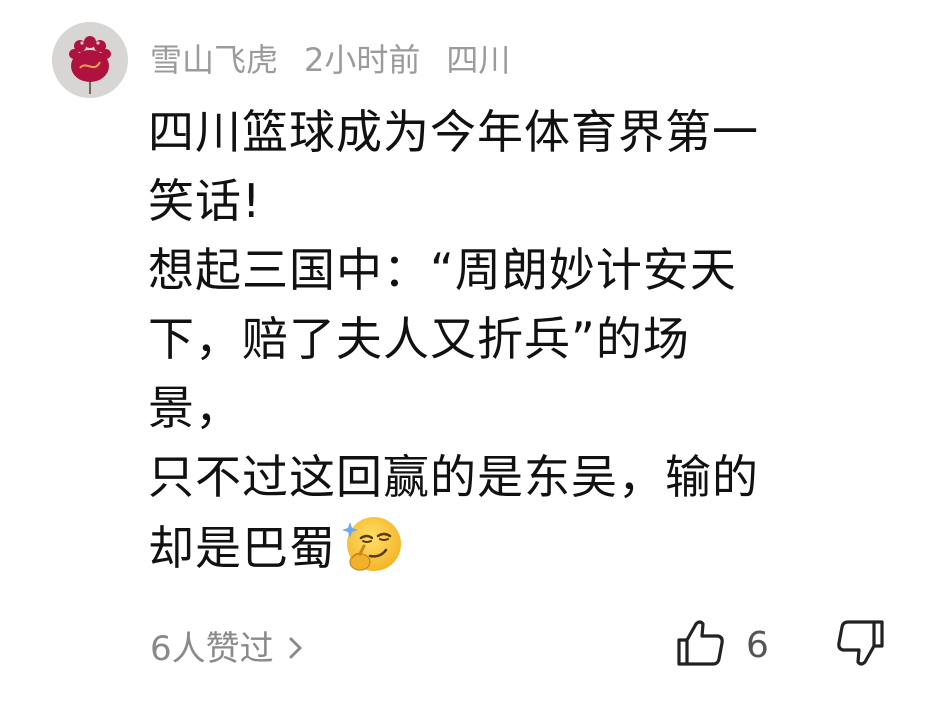 The height and width of the screenshot is (702, 945). Describe the element at coordinates (780, 645) in the screenshot. I see `comment-actions: 6` at that location.